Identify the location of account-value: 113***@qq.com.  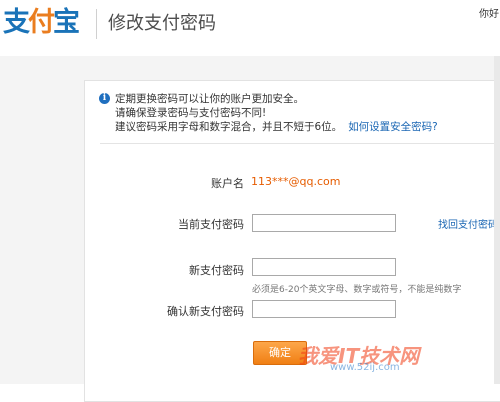
(296, 181).